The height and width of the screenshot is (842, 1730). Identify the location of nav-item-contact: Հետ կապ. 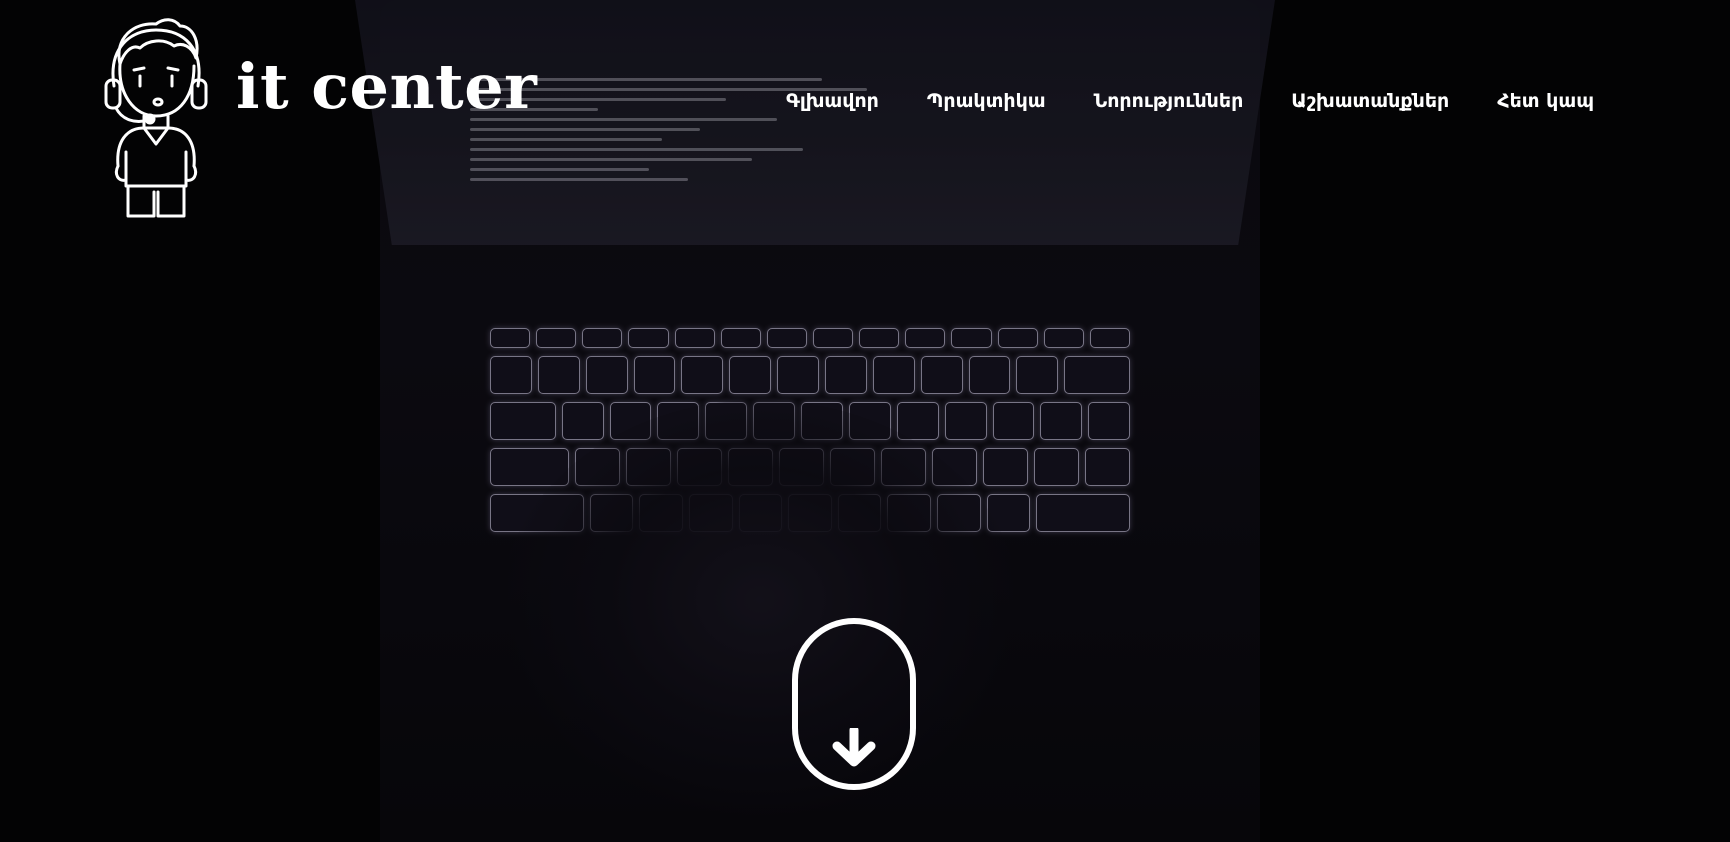
(1545, 101).